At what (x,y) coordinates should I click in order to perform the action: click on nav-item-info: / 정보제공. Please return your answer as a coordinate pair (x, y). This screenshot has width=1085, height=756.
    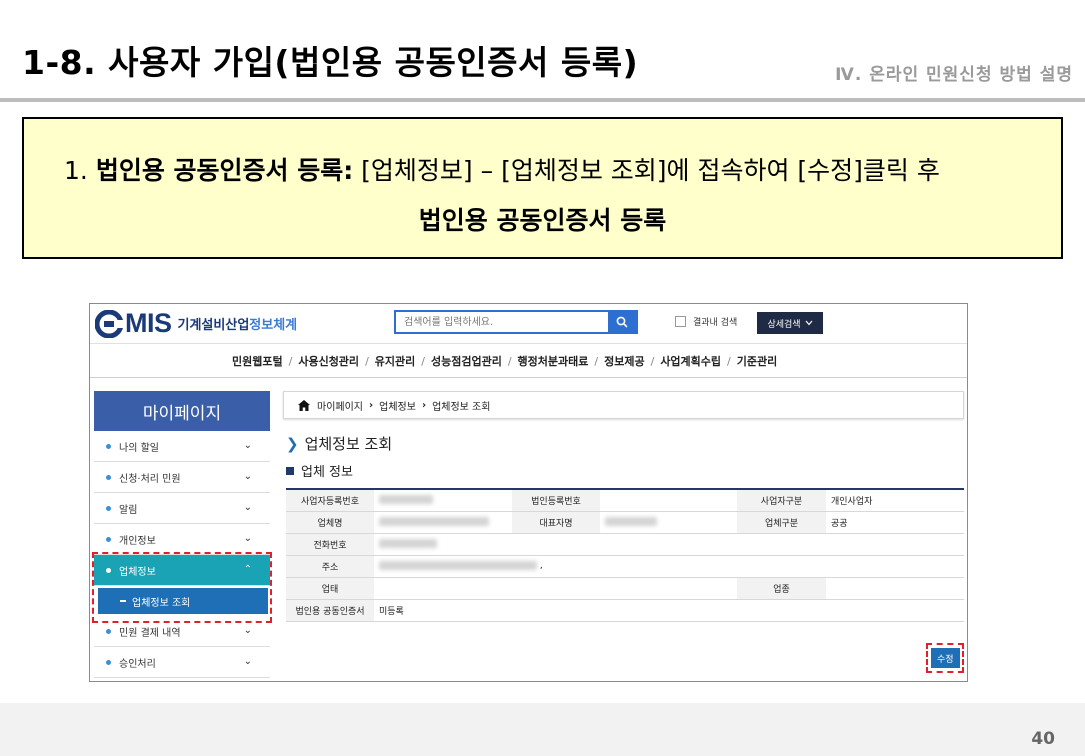
    Looking at the image, I should click on (616, 361).